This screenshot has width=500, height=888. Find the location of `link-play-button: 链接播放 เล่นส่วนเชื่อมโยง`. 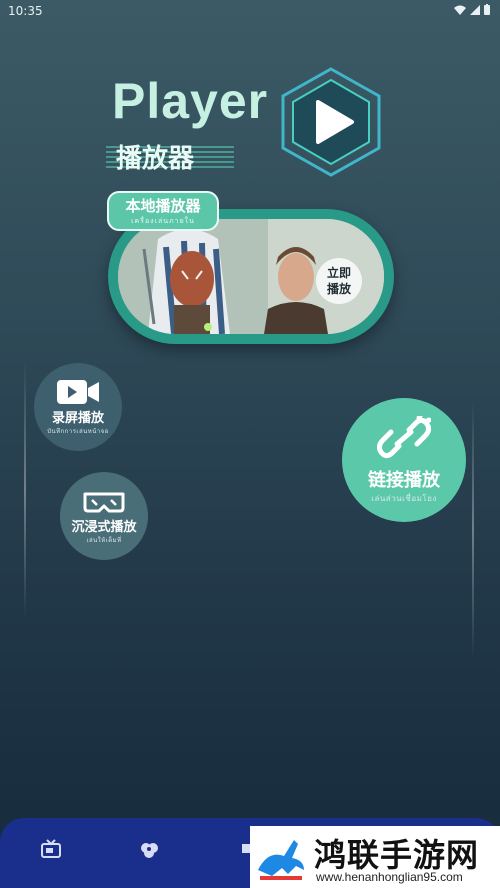

link-play-button: 链接播放 เล่นส่วนเชื่อมโยง is located at coordinates (404, 460).